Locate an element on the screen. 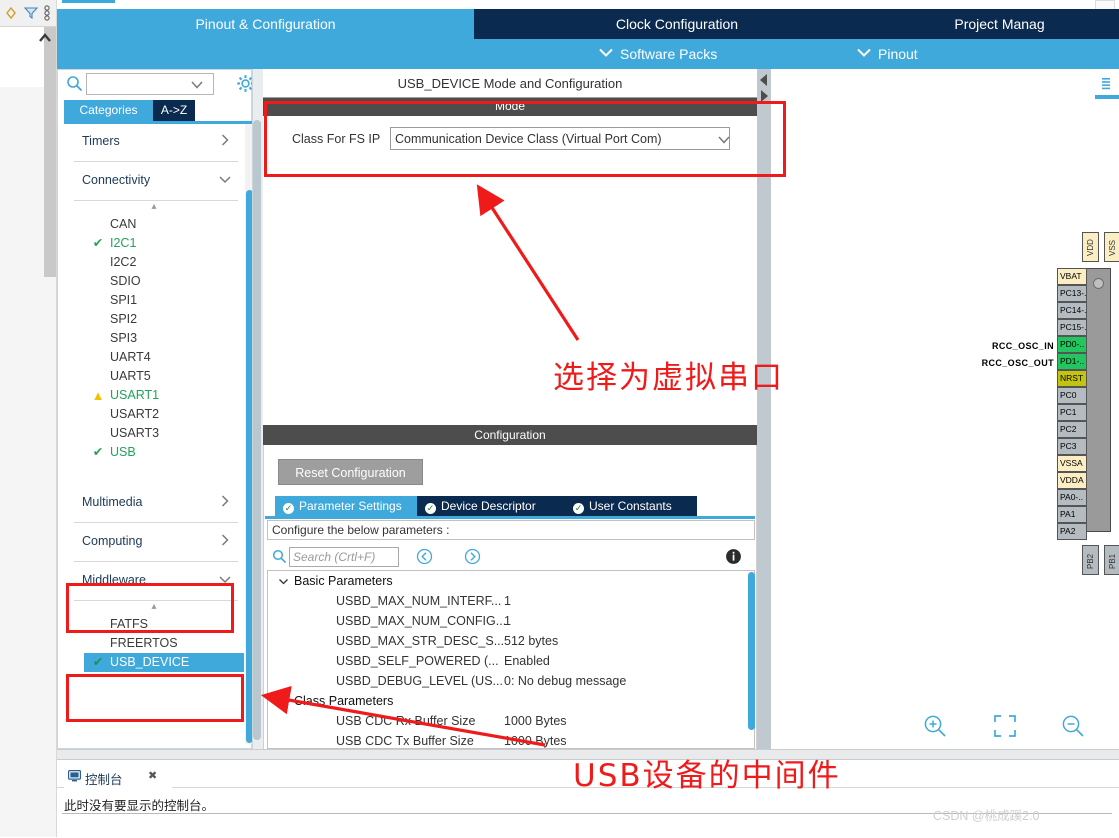 Image resolution: width=1119 pixels, height=838 pixels. sidebar-item-uart4: UART4 is located at coordinates (154, 357).